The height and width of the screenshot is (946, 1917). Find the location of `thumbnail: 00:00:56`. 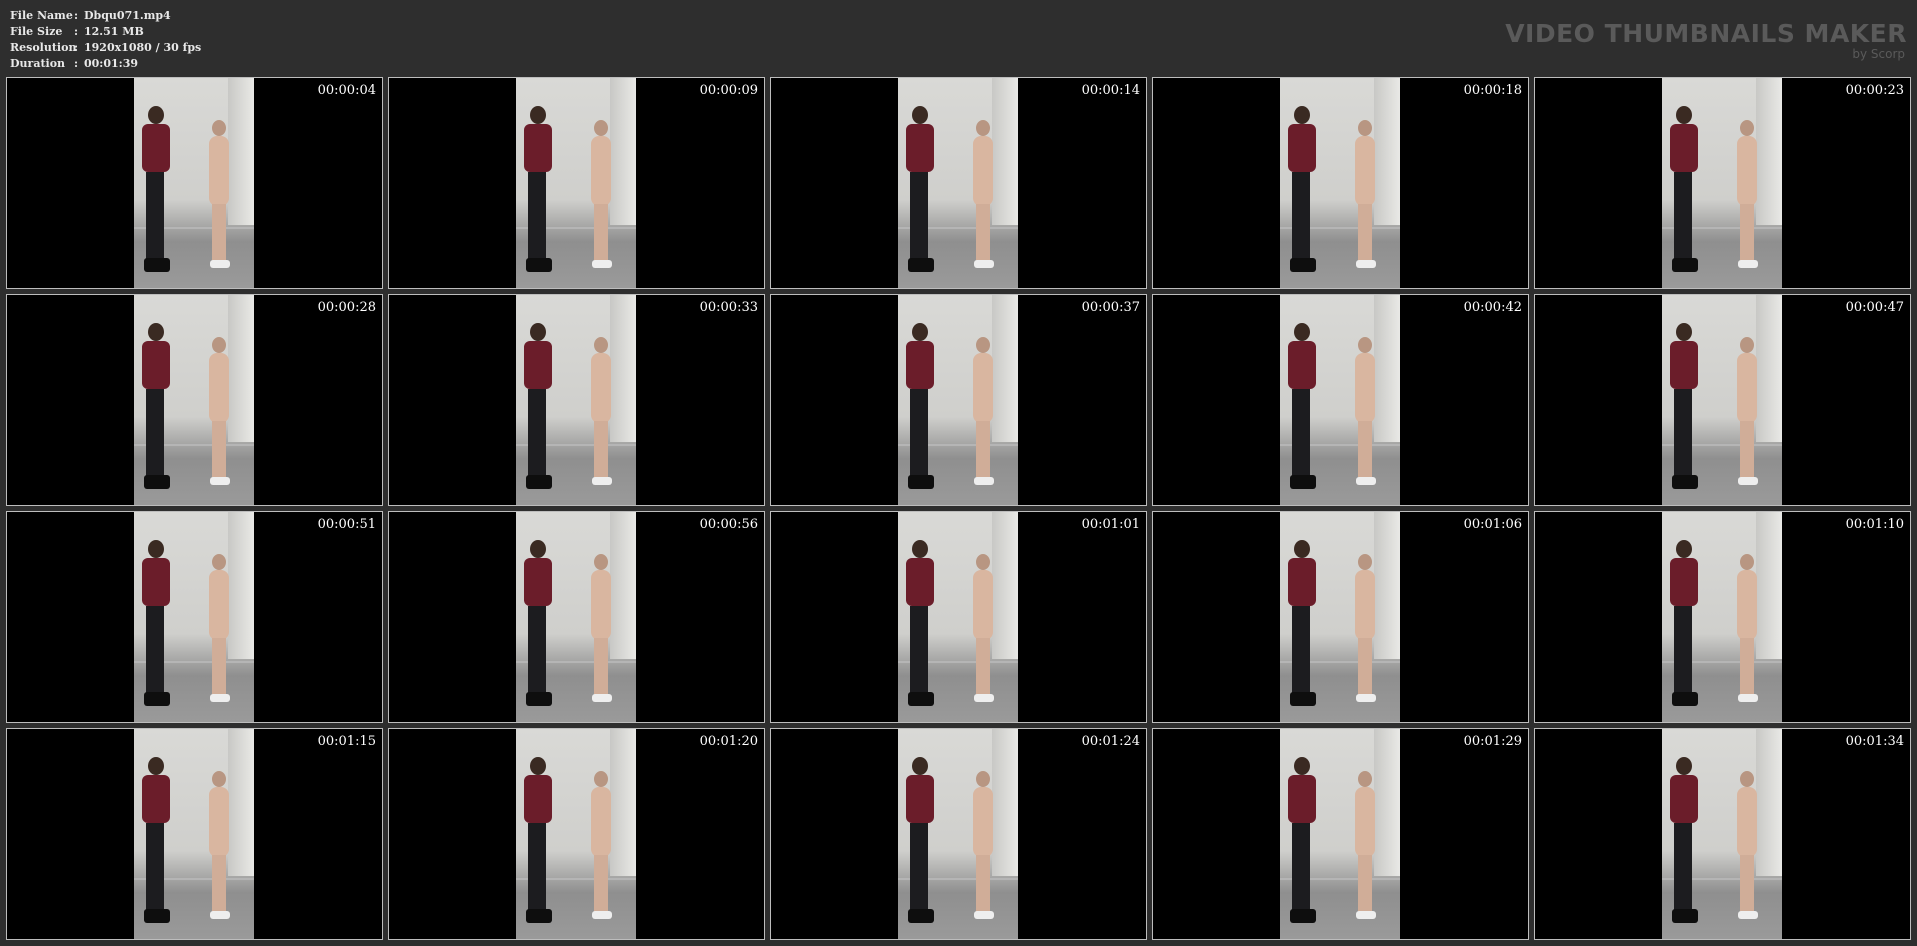

thumbnail: 00:00:56 is located at coordinates (576, 617).